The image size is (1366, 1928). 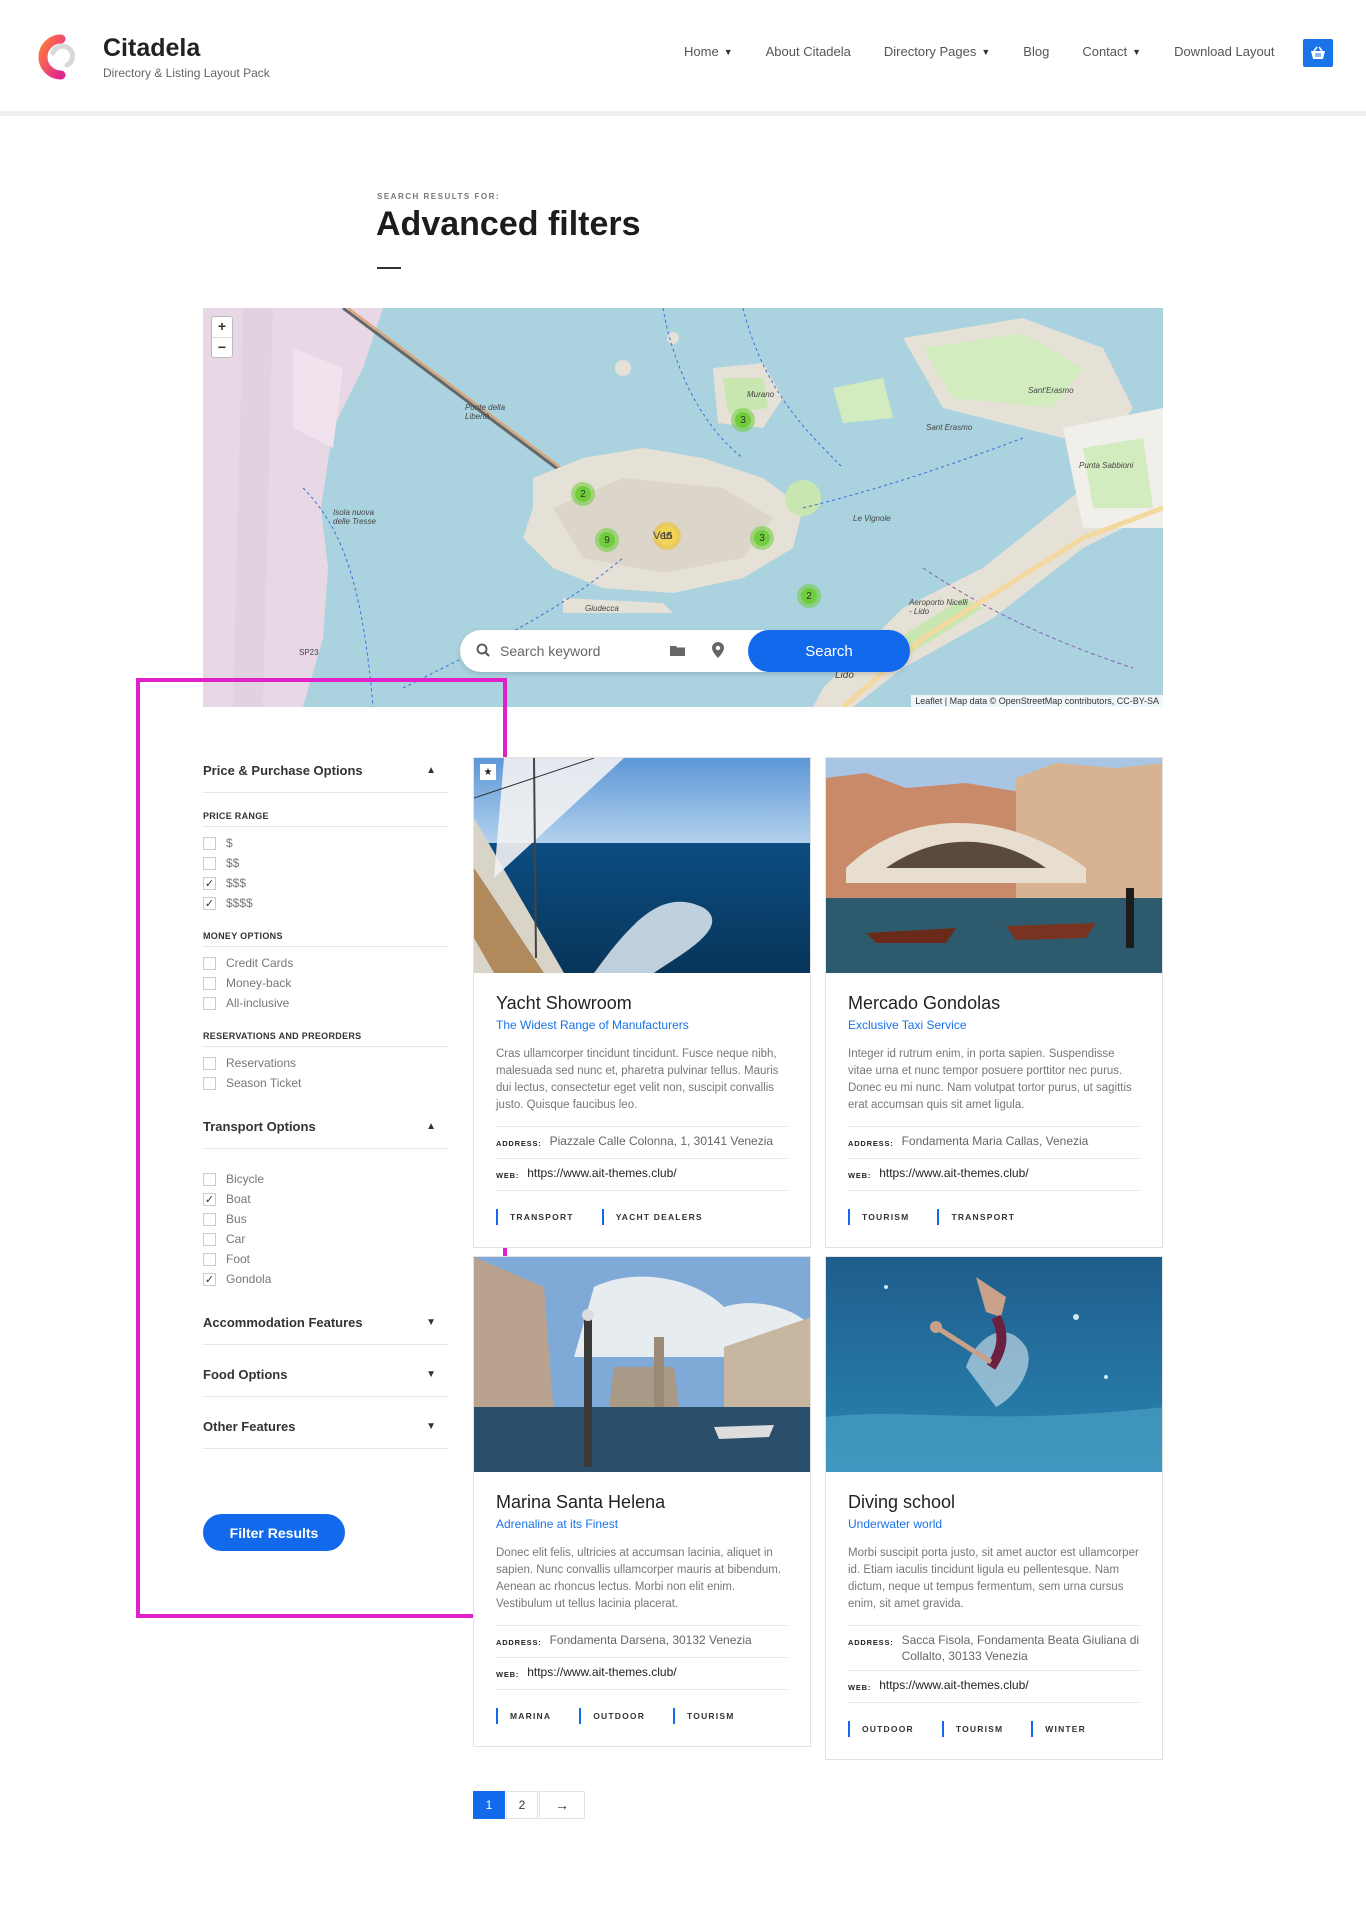 I want to click on nav-item-home: Home ▼, so click(x=708, y=51).